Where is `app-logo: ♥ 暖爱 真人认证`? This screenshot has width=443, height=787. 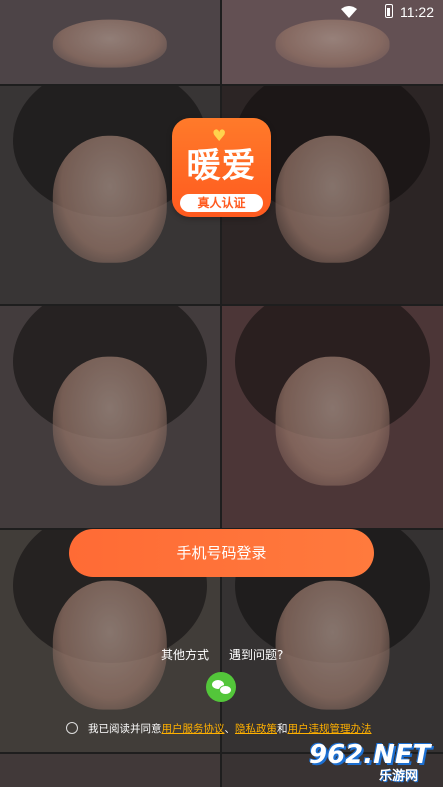 app-logo: ♥ 暖爱 真人认证 is located at coordinates (221, 167).